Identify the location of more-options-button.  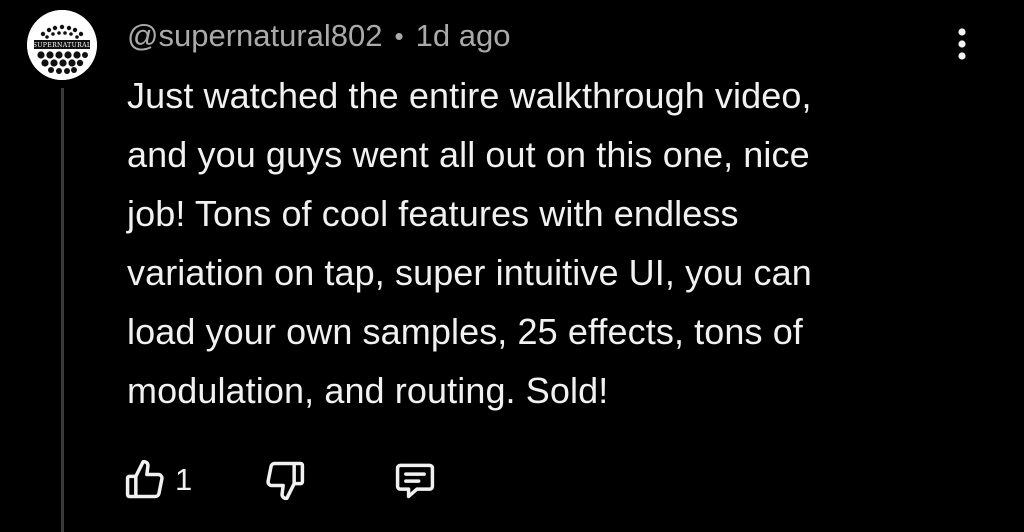
(962, 44).